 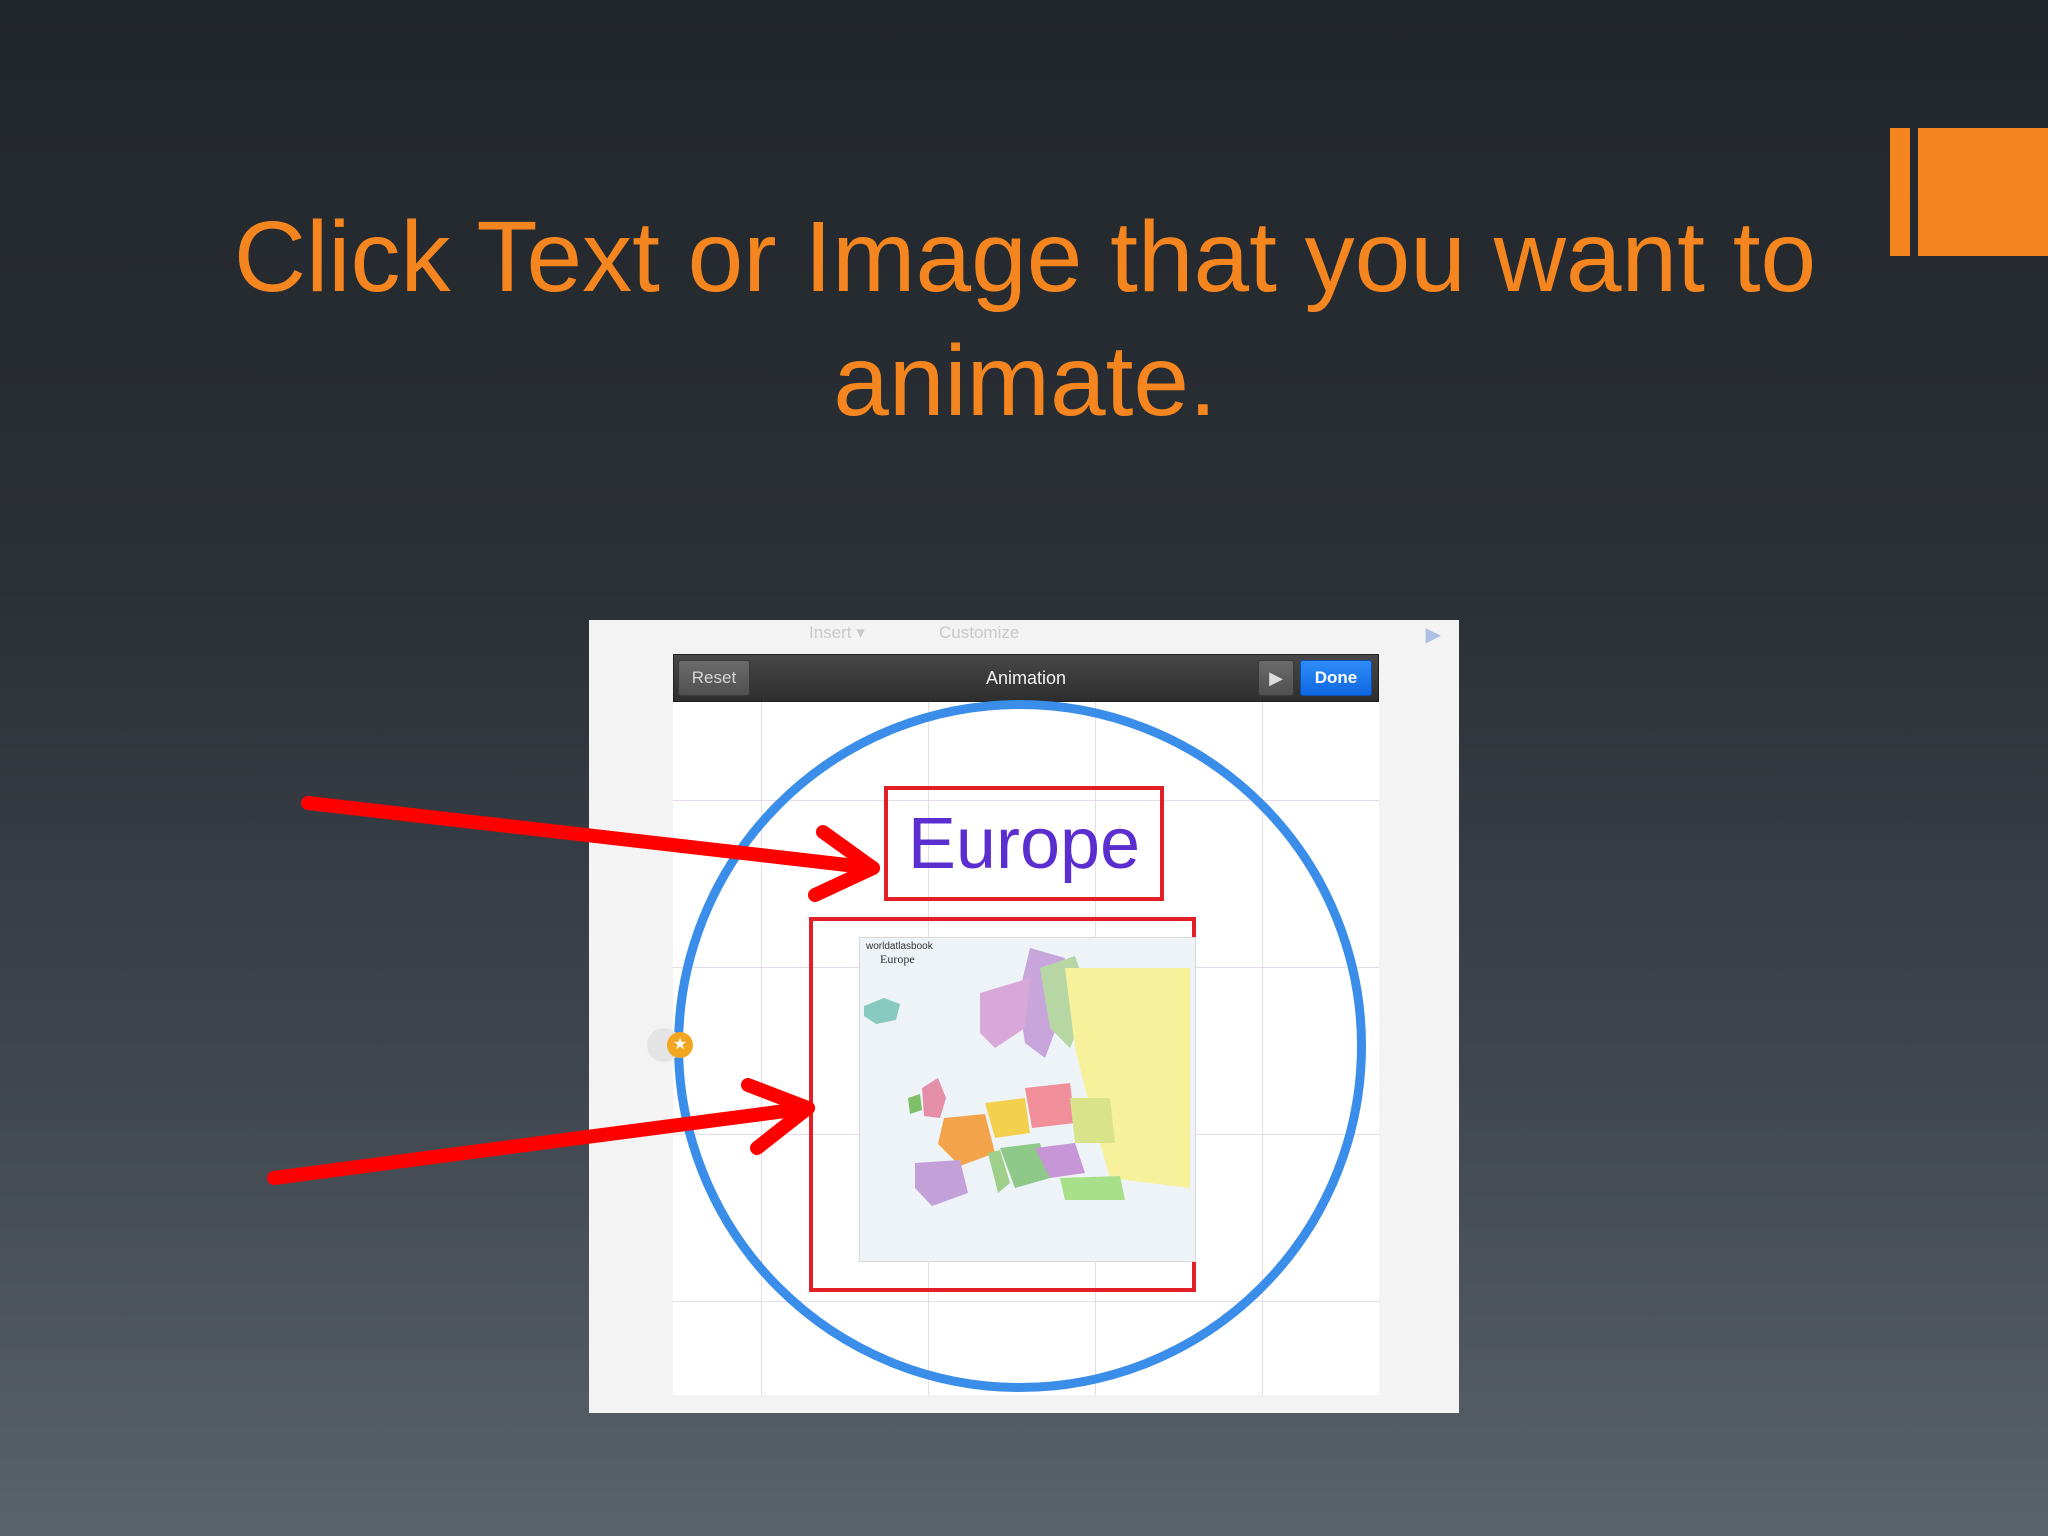 I want to click on britain-shape, so click(x=934, y=1098).